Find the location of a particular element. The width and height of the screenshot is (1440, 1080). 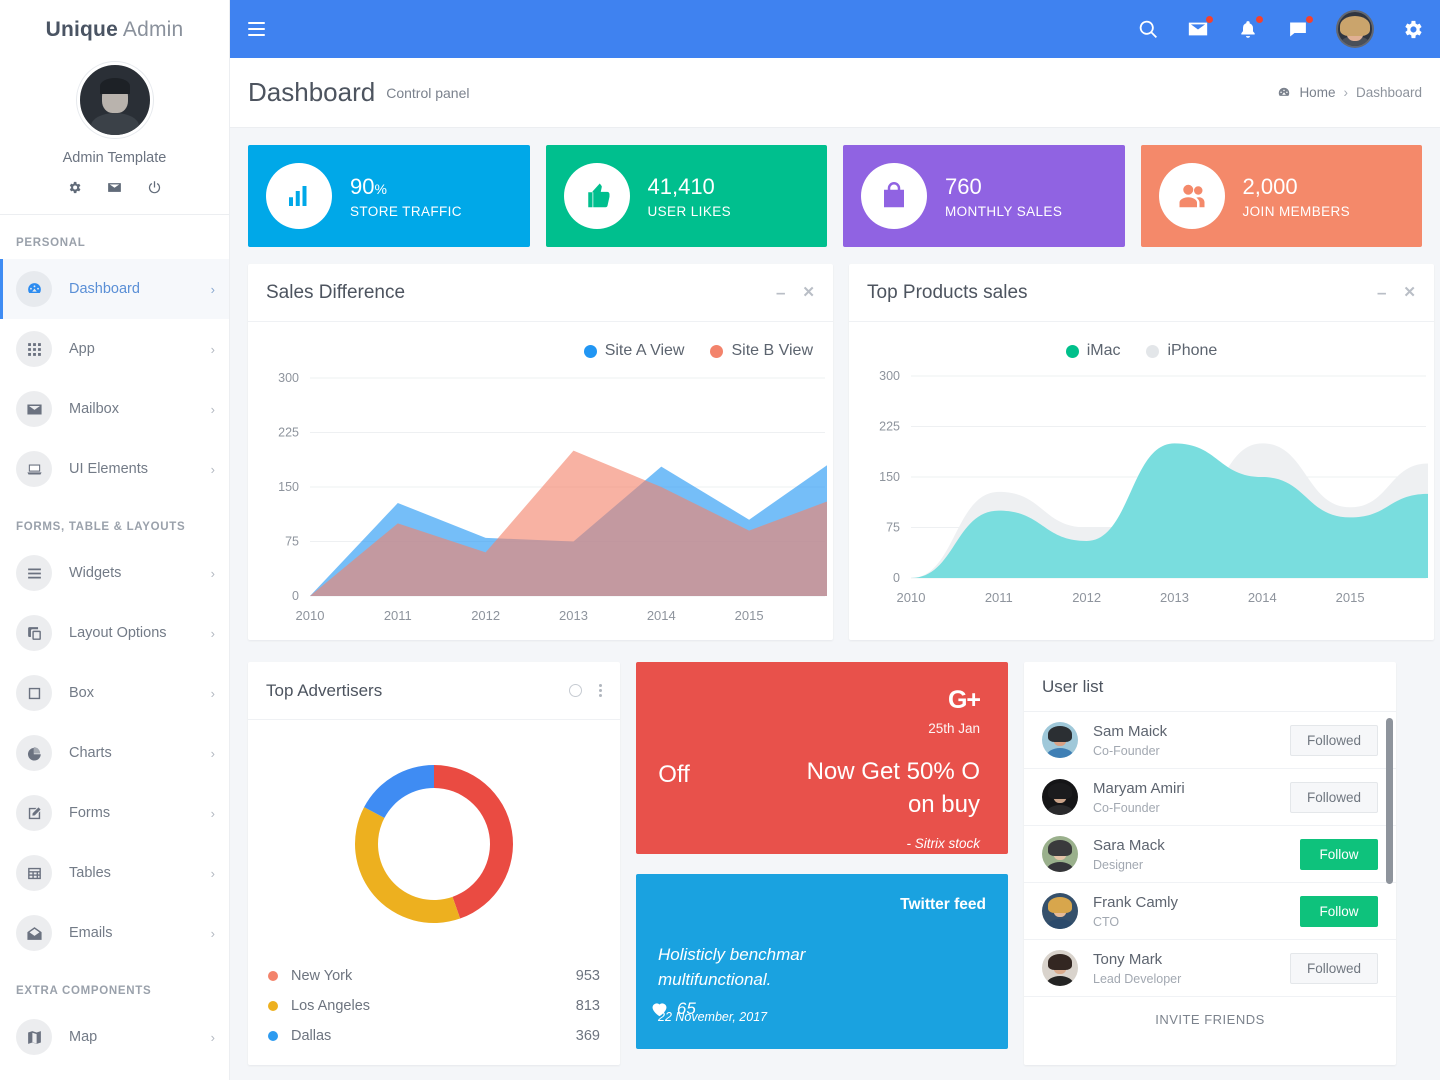

avatar is located at coordinates (1355, 29).